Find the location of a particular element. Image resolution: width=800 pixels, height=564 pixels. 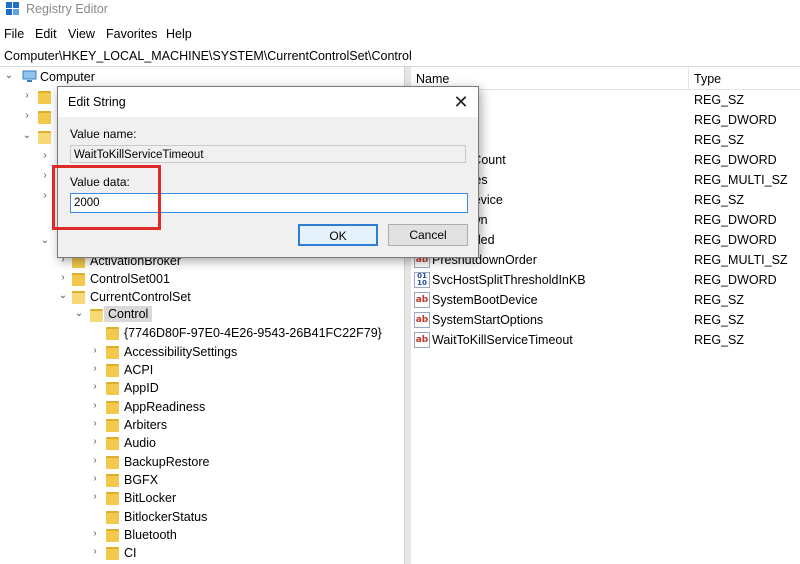

tree-label: BackupRestore is located at coordinates (167, 462).